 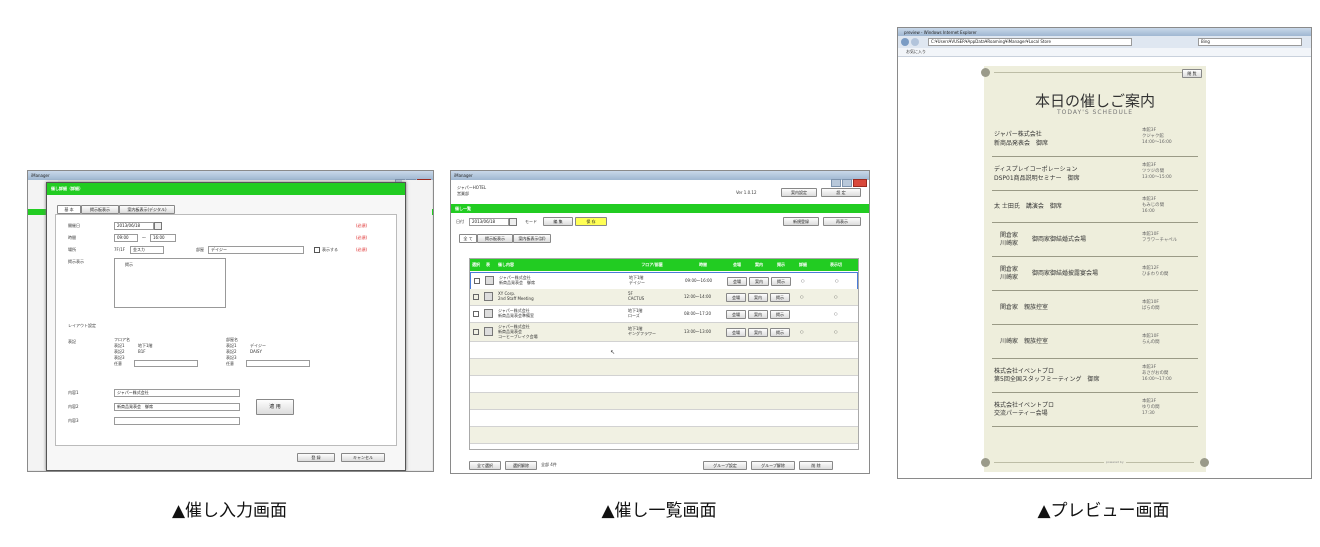 I want to click on item-room3: 16:00〜17:00, so click(x=1157, y=379).